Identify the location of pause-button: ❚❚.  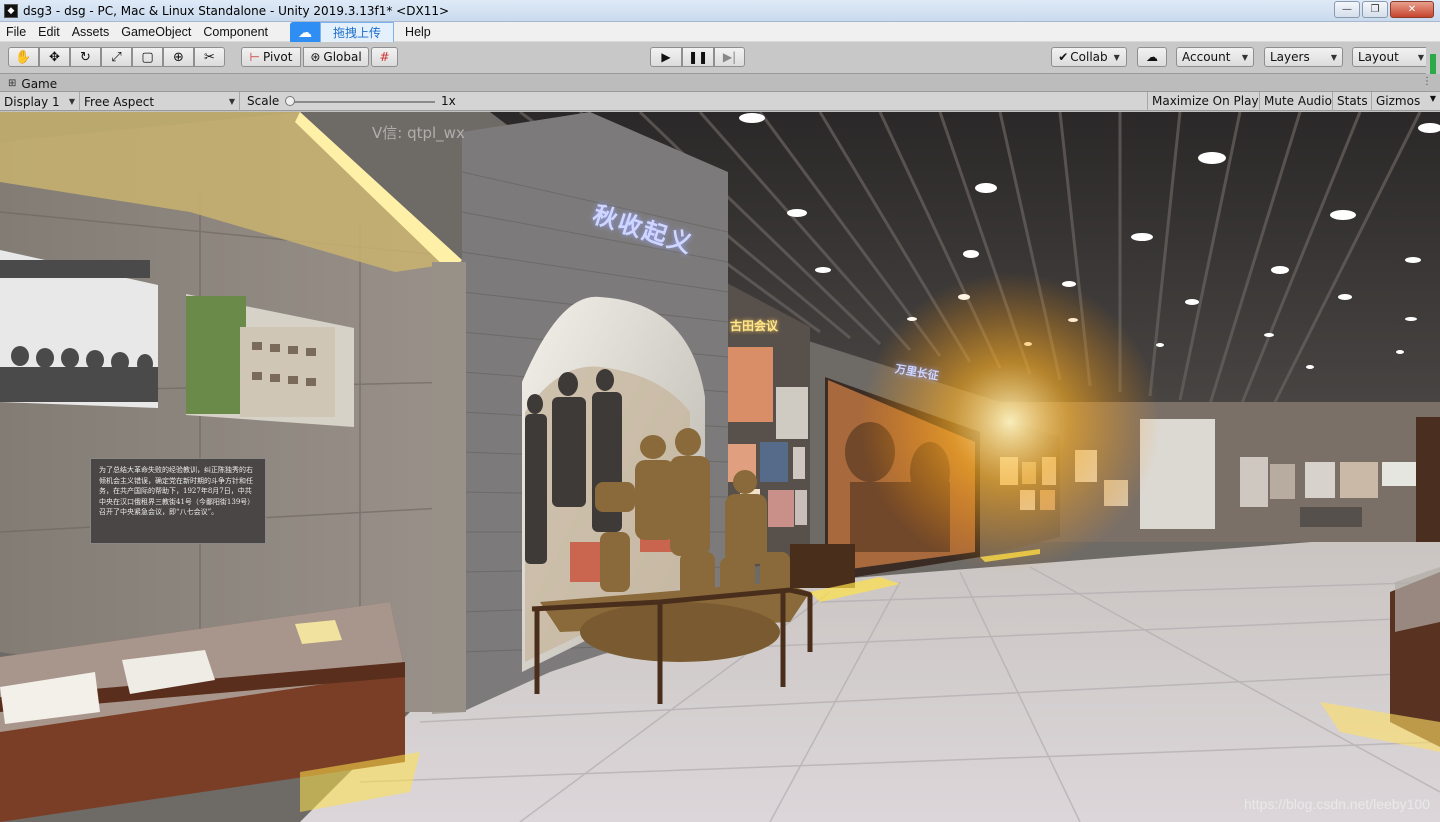
(698, 57).